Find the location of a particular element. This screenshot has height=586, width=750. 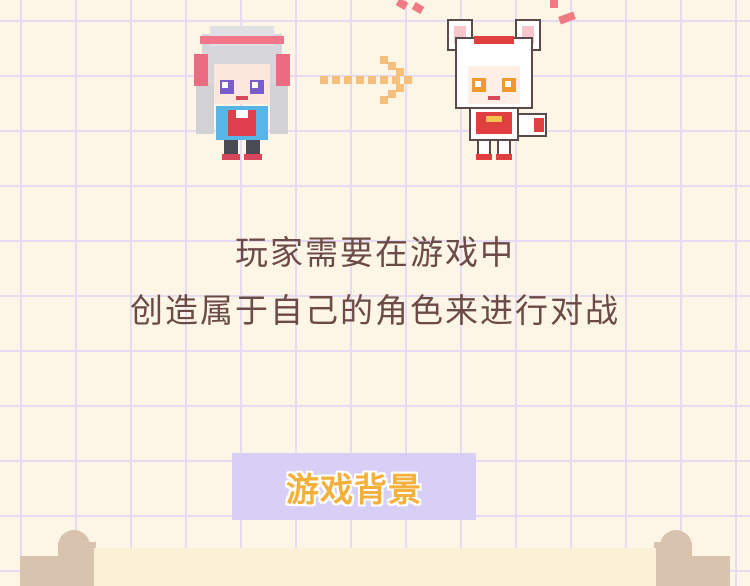

game-background-button: 游戏背景 is located at coordinates (354, 486).